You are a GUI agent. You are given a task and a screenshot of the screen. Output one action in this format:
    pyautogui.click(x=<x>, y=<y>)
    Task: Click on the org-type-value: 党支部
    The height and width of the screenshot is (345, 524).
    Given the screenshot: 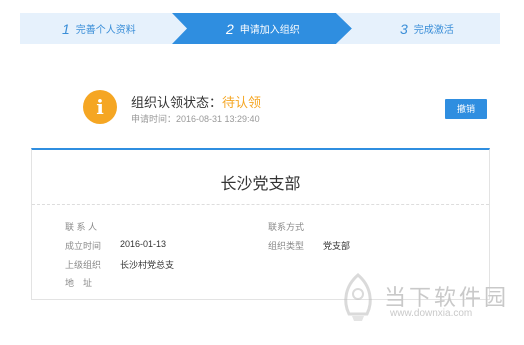 What is the action you would take?
    pyautogui.click(x=337, y=246)
    